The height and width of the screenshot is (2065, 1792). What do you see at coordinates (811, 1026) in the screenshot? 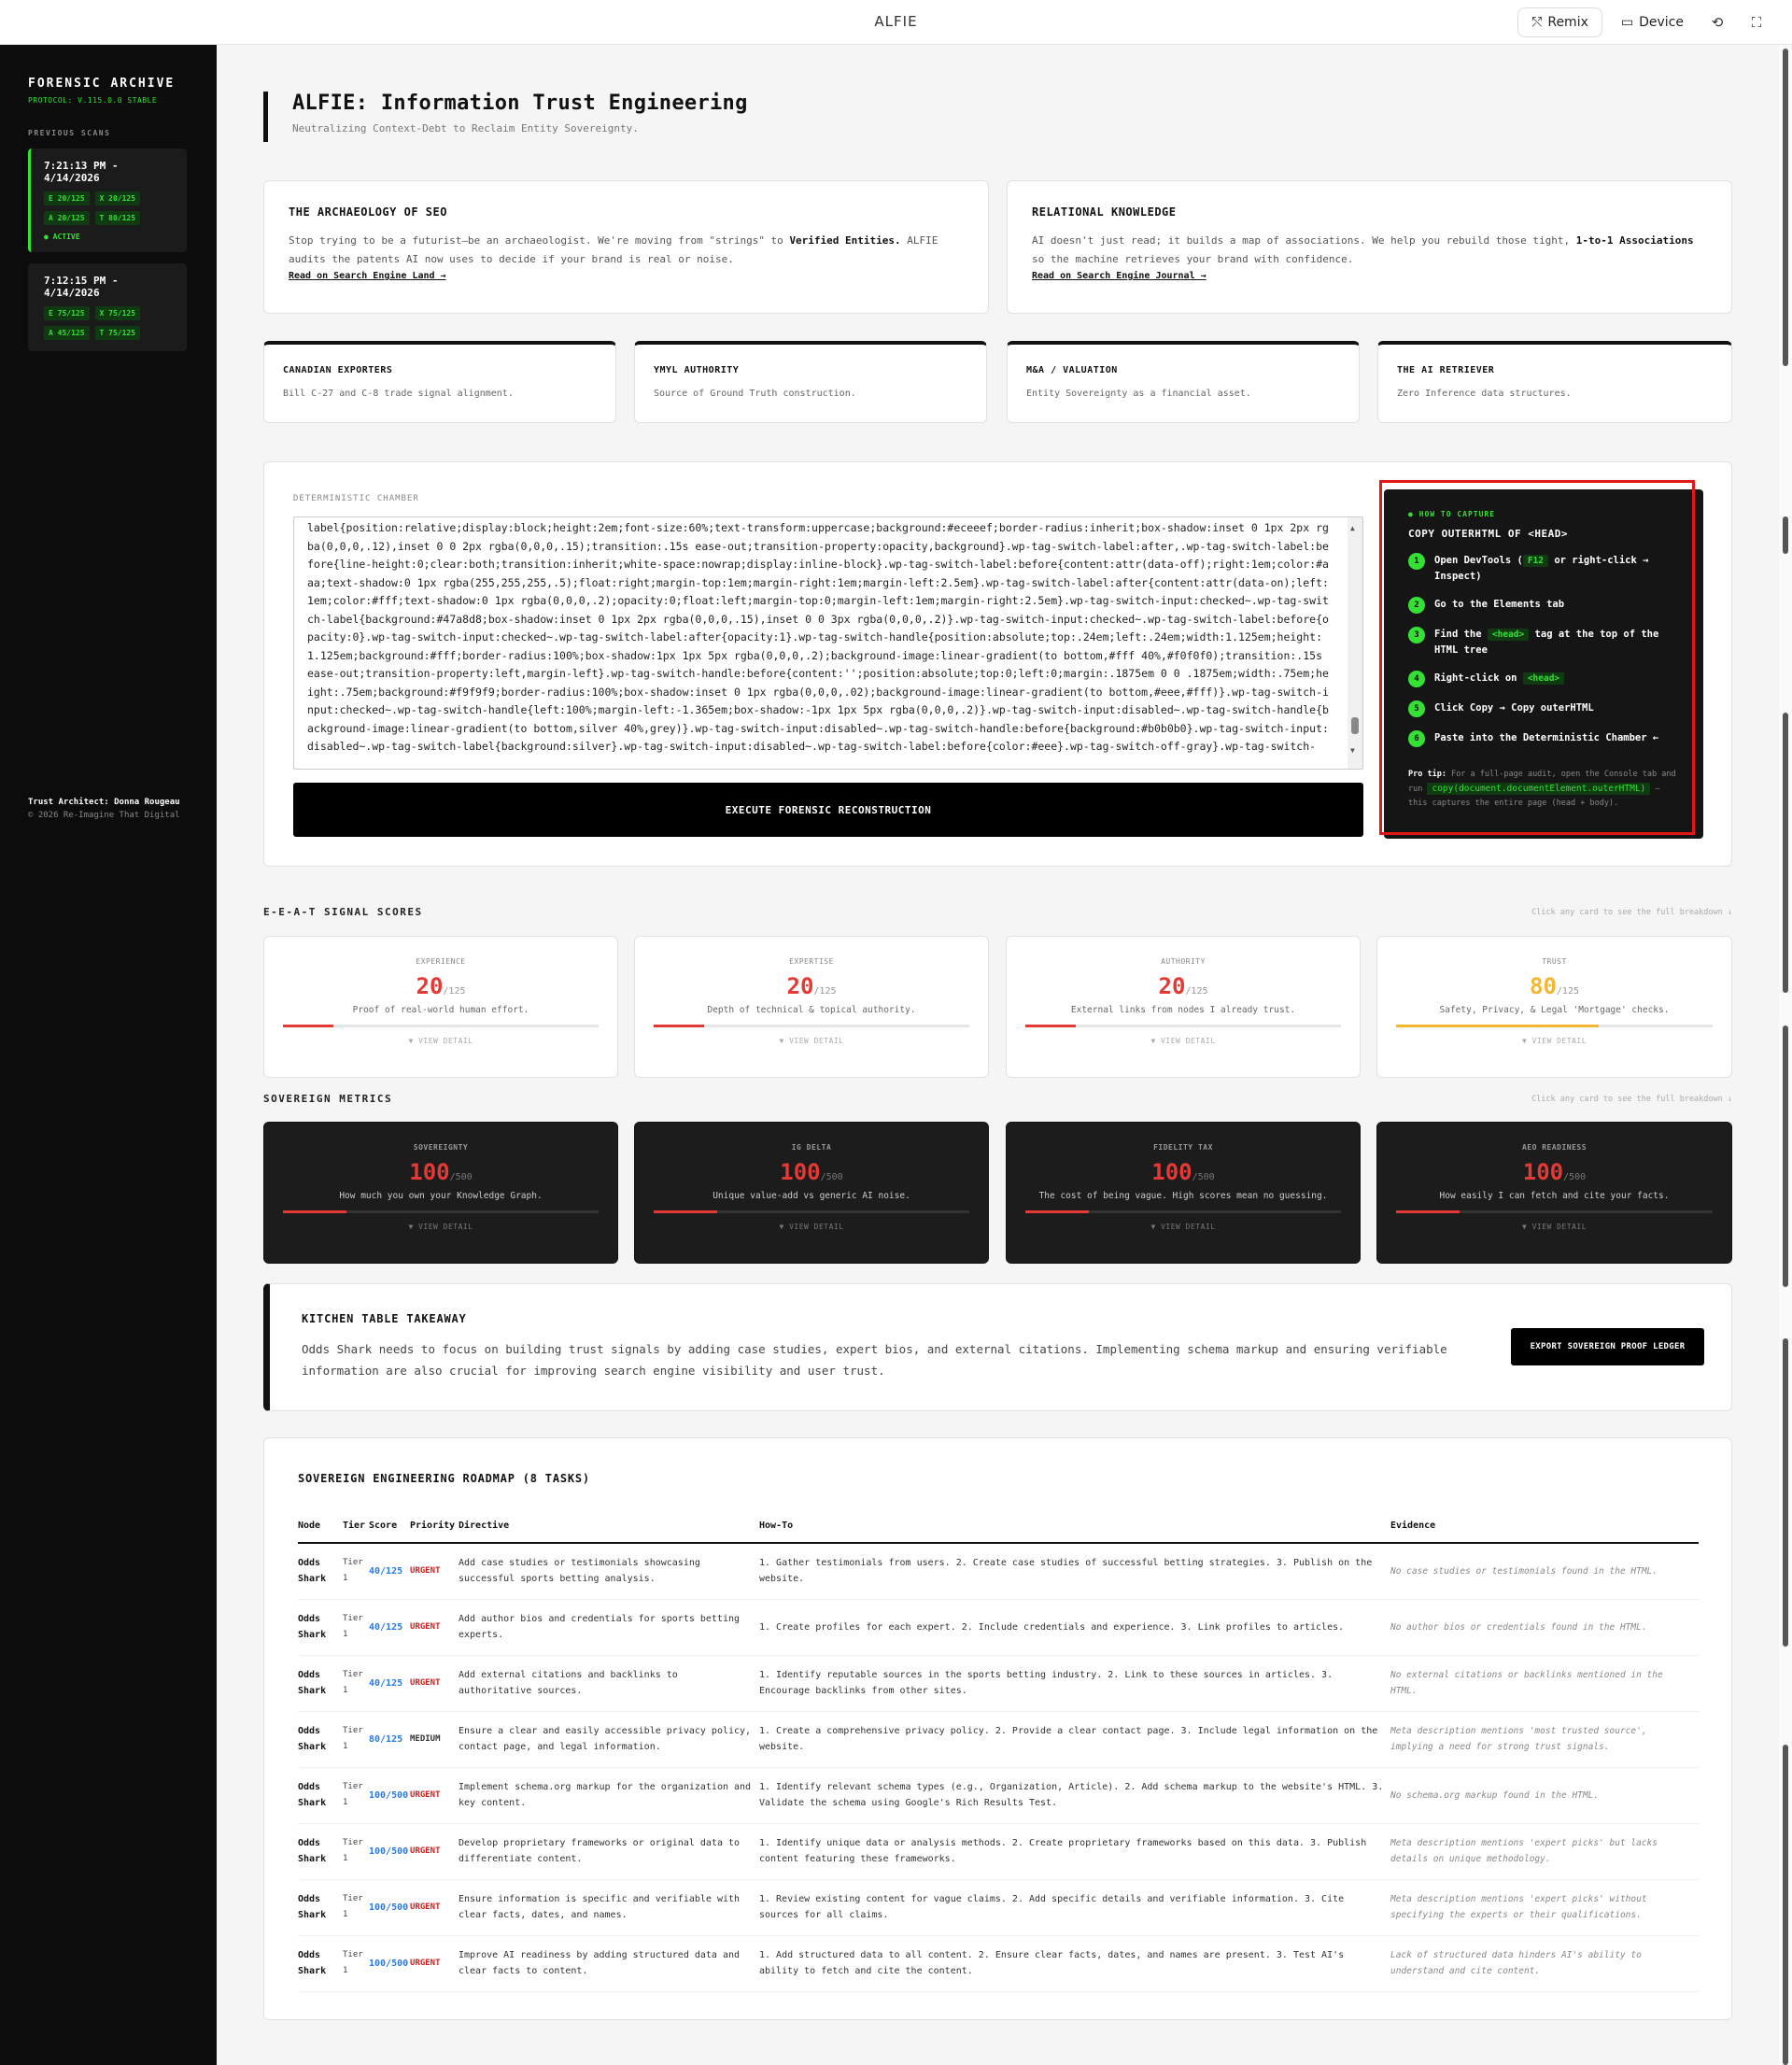
I see `score-bar` at bounding box center [811, 1026].